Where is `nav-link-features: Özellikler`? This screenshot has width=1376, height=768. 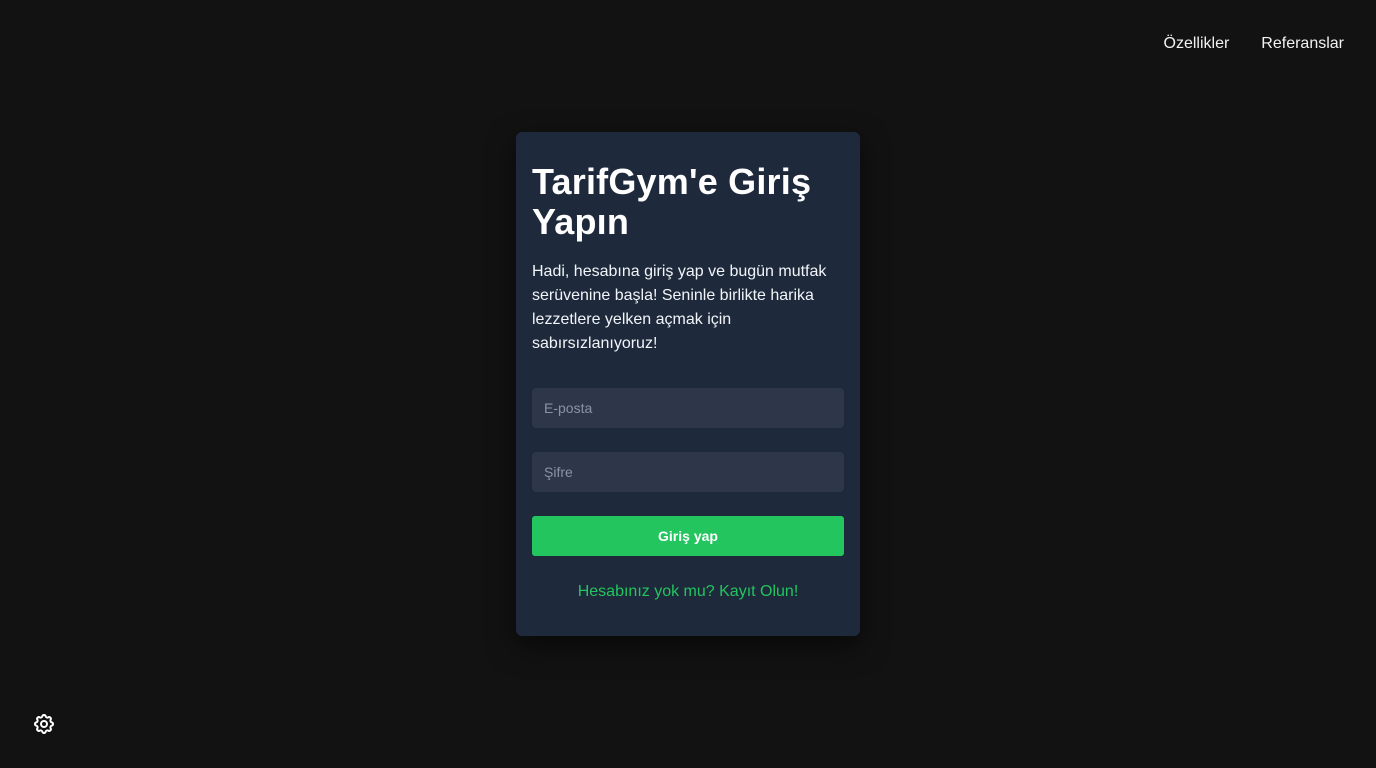
nav-link-features: Özellikler is located at coordinates (1197, 44).